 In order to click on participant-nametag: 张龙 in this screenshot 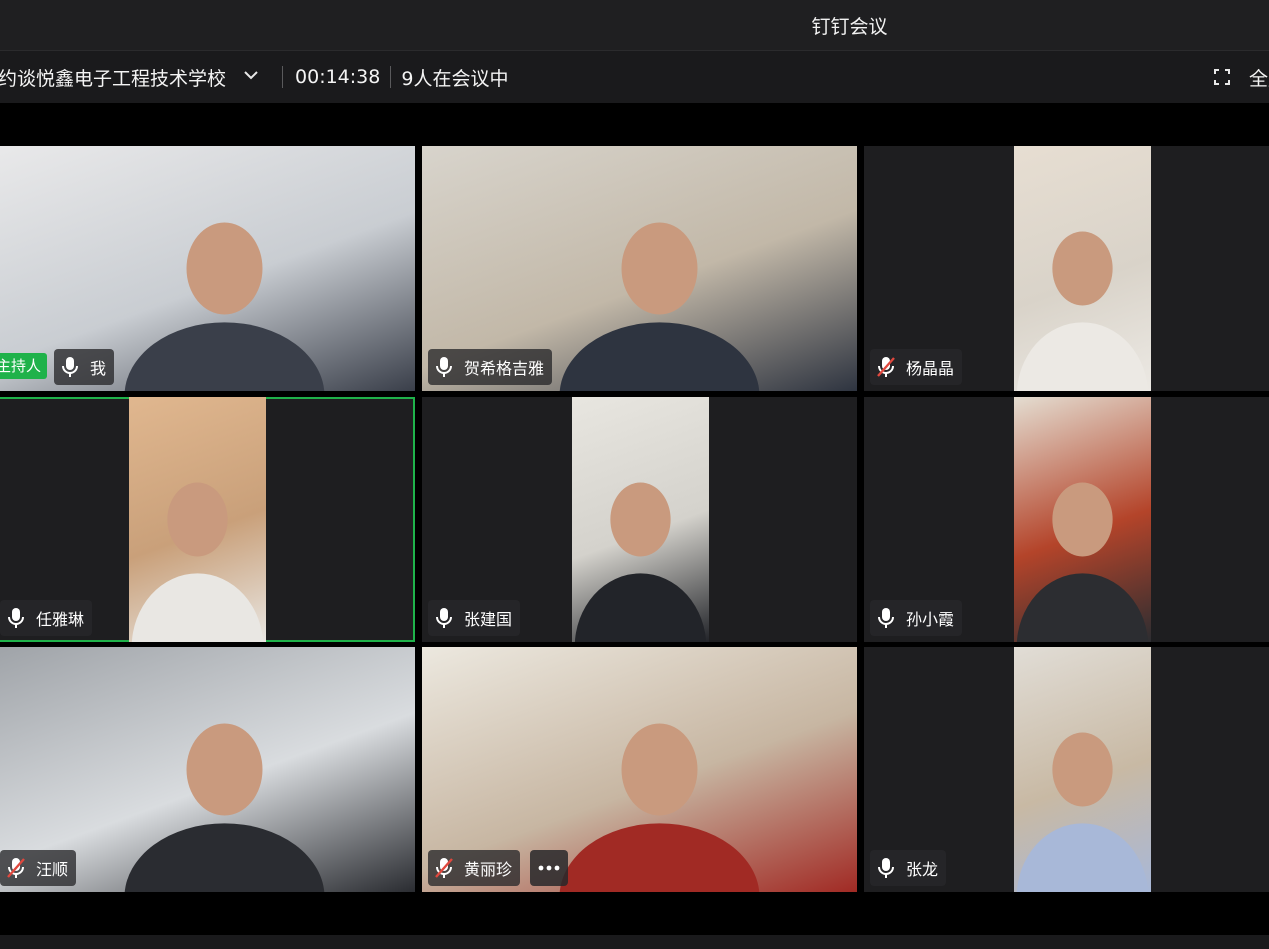, I will do `click(908, 868)`.